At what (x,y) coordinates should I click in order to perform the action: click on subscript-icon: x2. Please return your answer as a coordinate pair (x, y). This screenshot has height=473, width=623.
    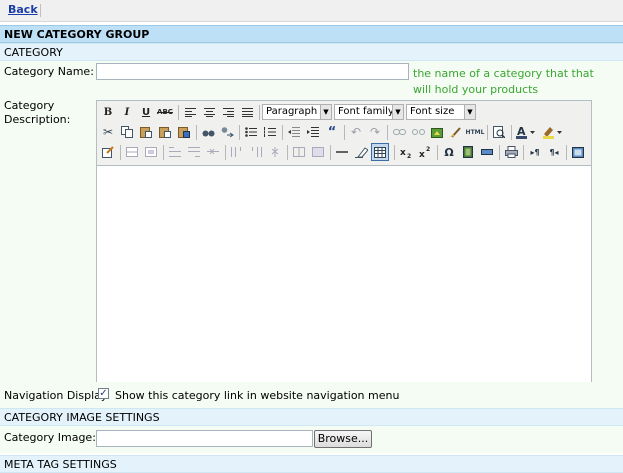
    Looking at the image, I should click on (406, 152).